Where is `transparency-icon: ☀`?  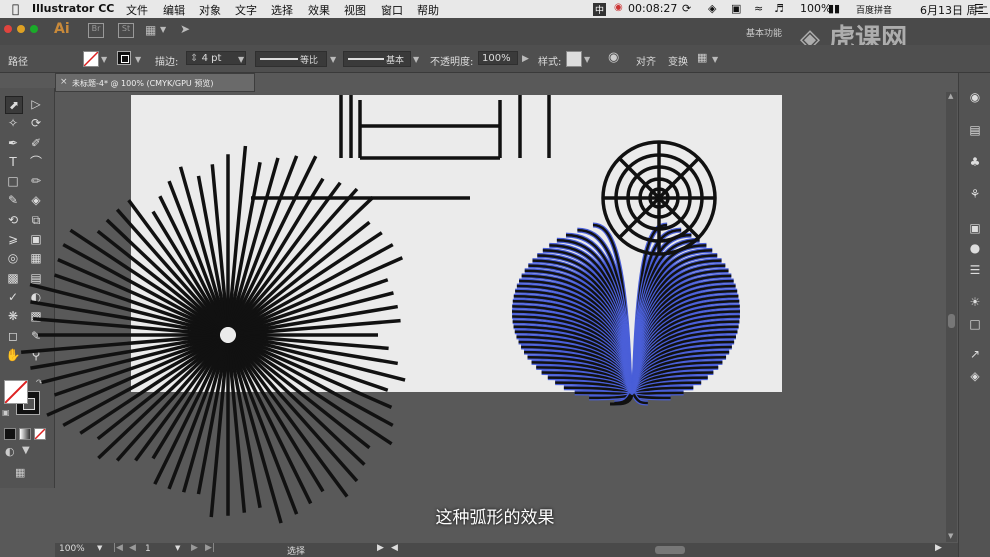 transparency-icon: ☀ is located at coordinates (975, 302).